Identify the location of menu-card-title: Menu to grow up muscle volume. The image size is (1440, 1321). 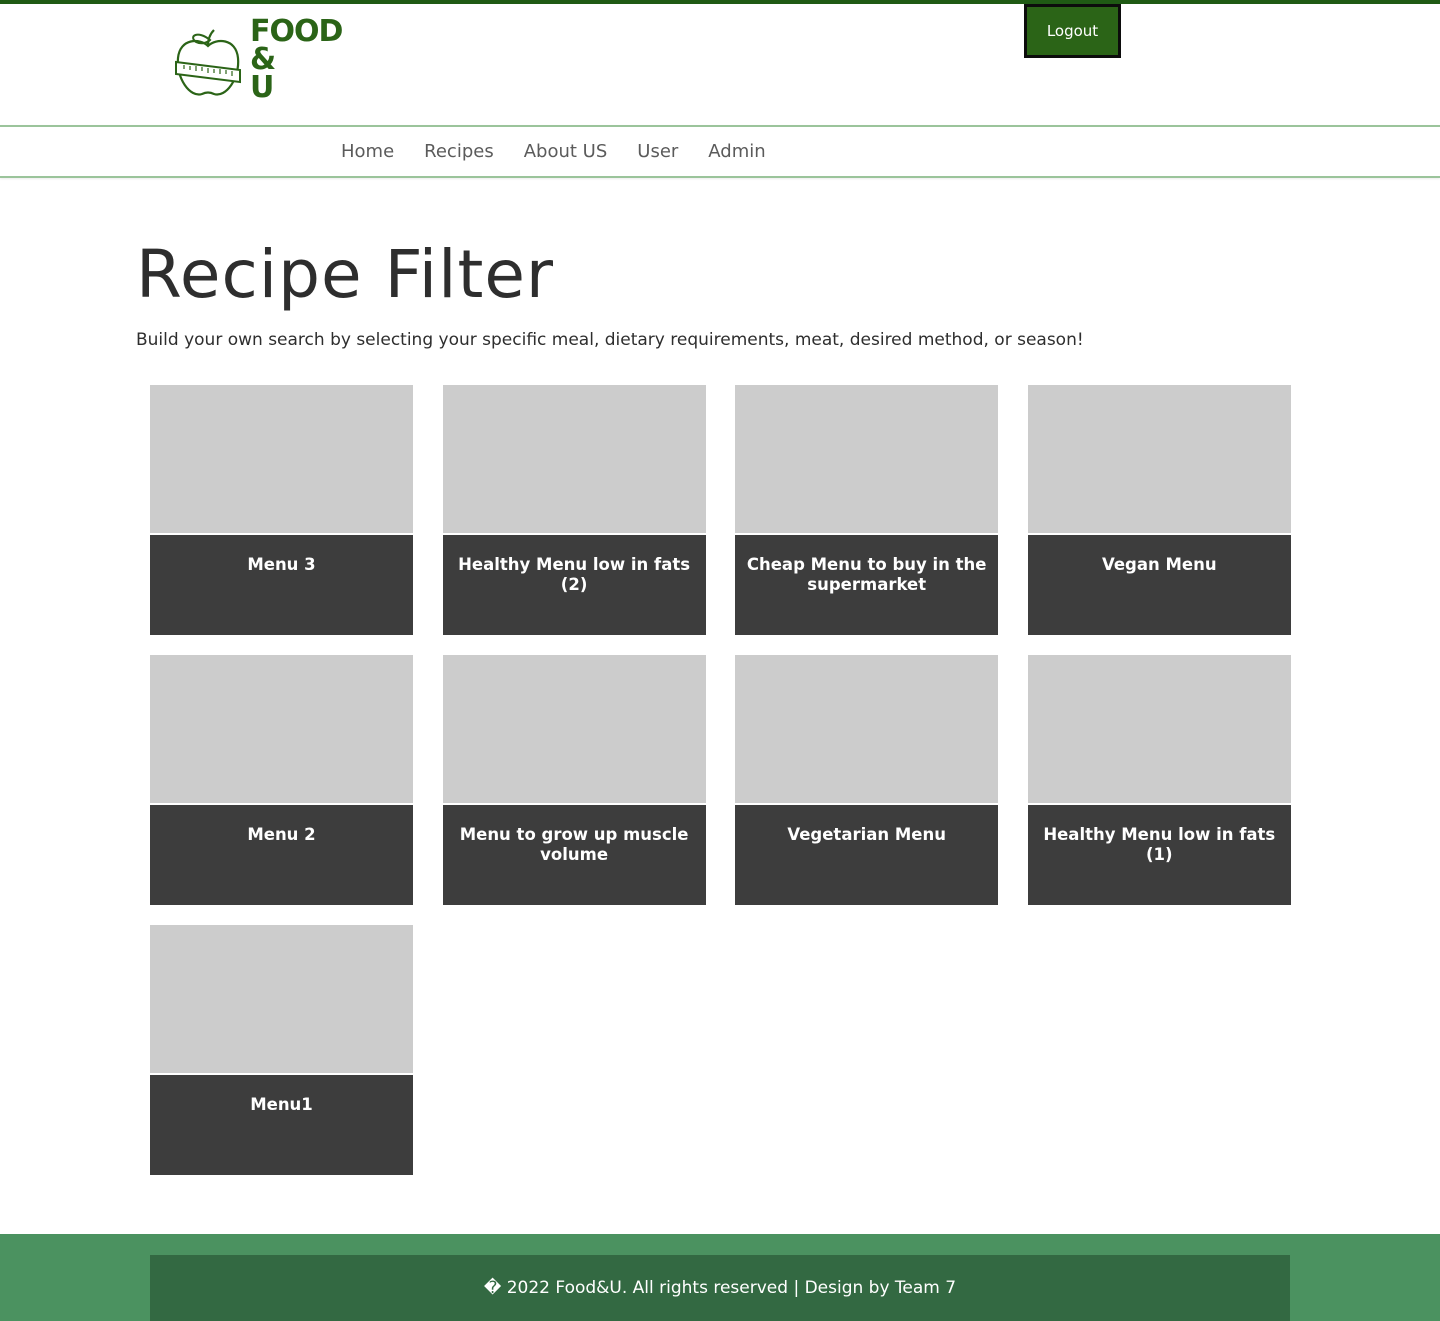
(574, 844).